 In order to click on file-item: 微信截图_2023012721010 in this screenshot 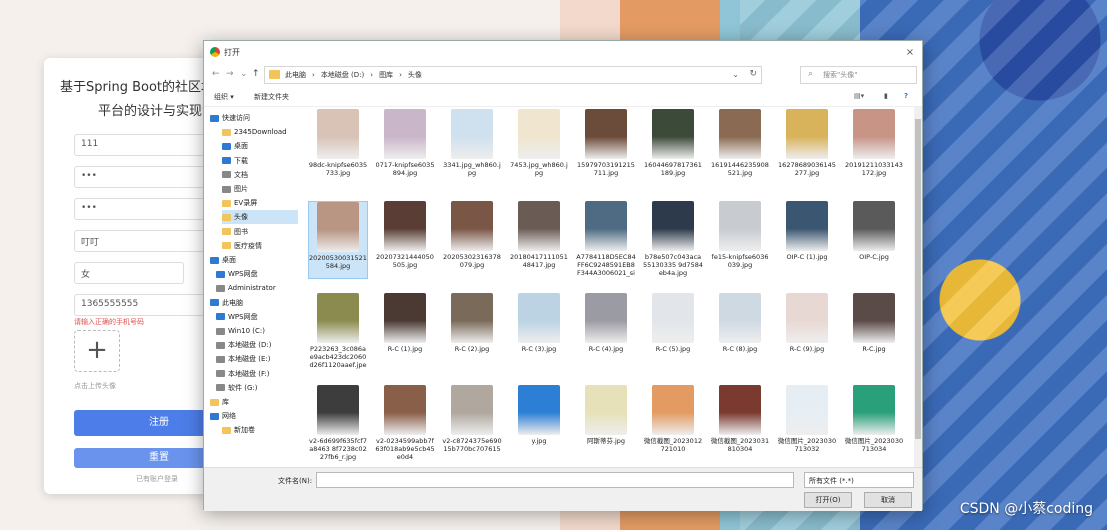, I will do `click(673, 423)`.